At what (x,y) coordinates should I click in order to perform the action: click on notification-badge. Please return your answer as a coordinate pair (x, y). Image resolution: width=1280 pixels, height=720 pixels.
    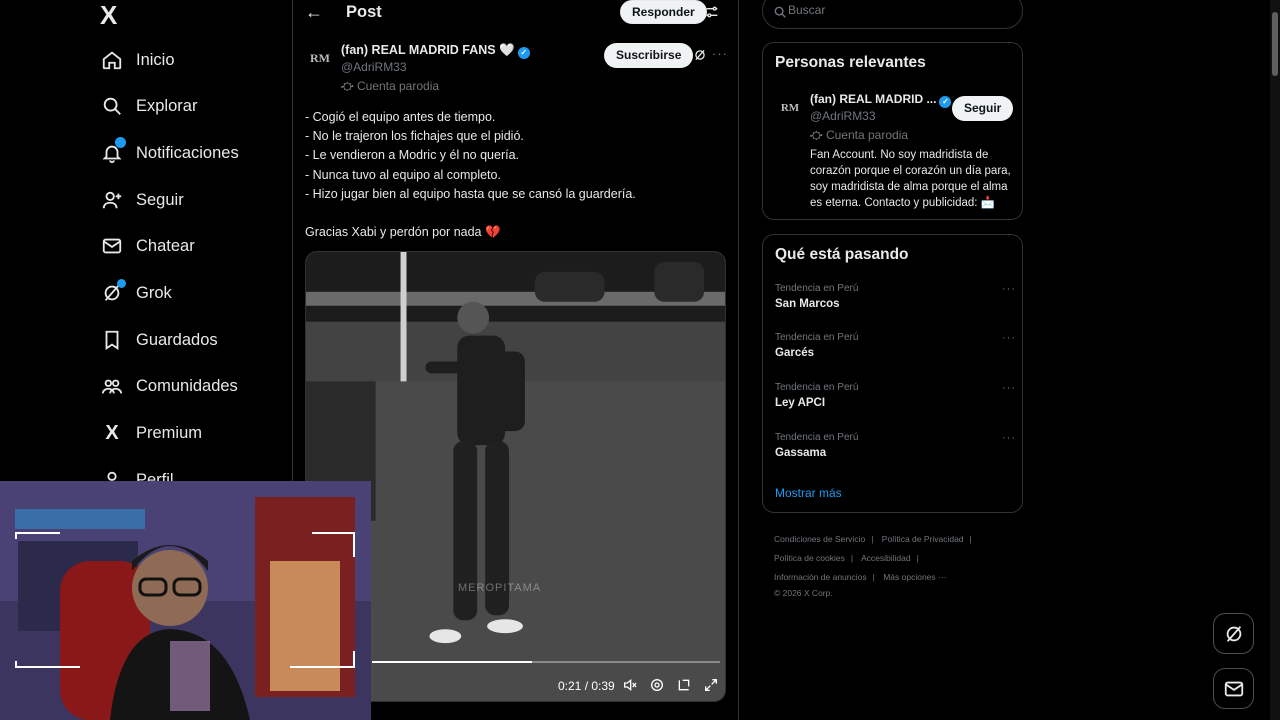
    Looking at the image, I should click on (120, 142).